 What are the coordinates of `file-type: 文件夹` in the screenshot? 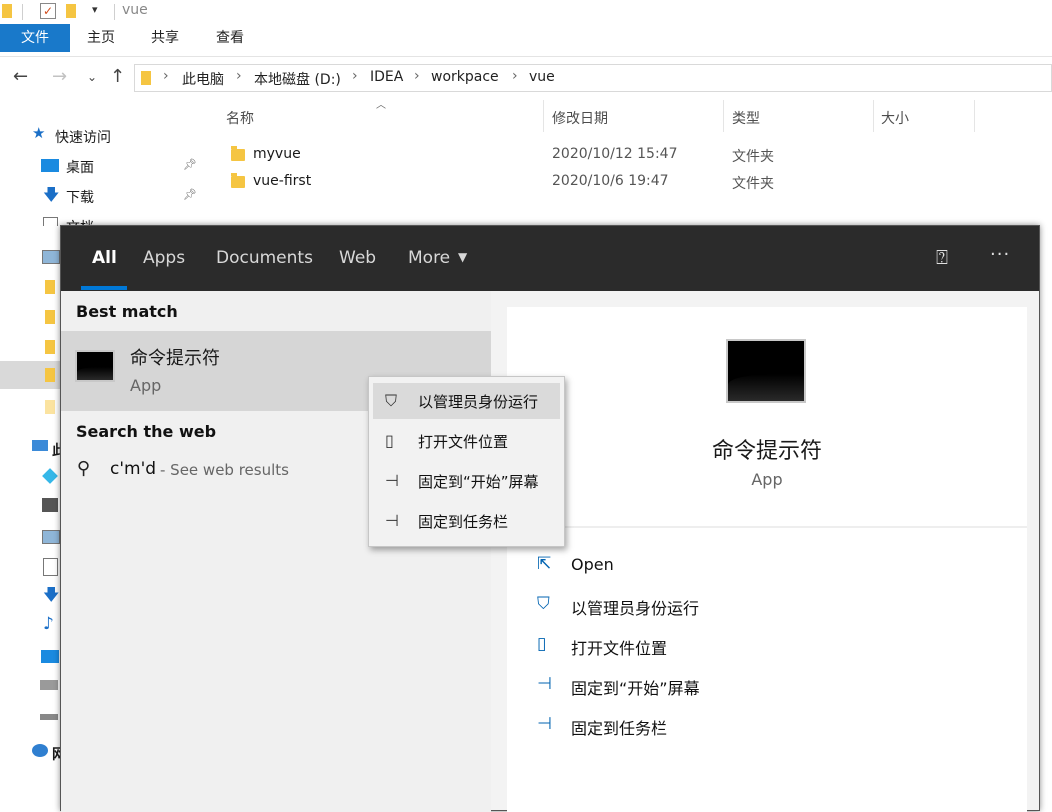 It's located at (753, 184).